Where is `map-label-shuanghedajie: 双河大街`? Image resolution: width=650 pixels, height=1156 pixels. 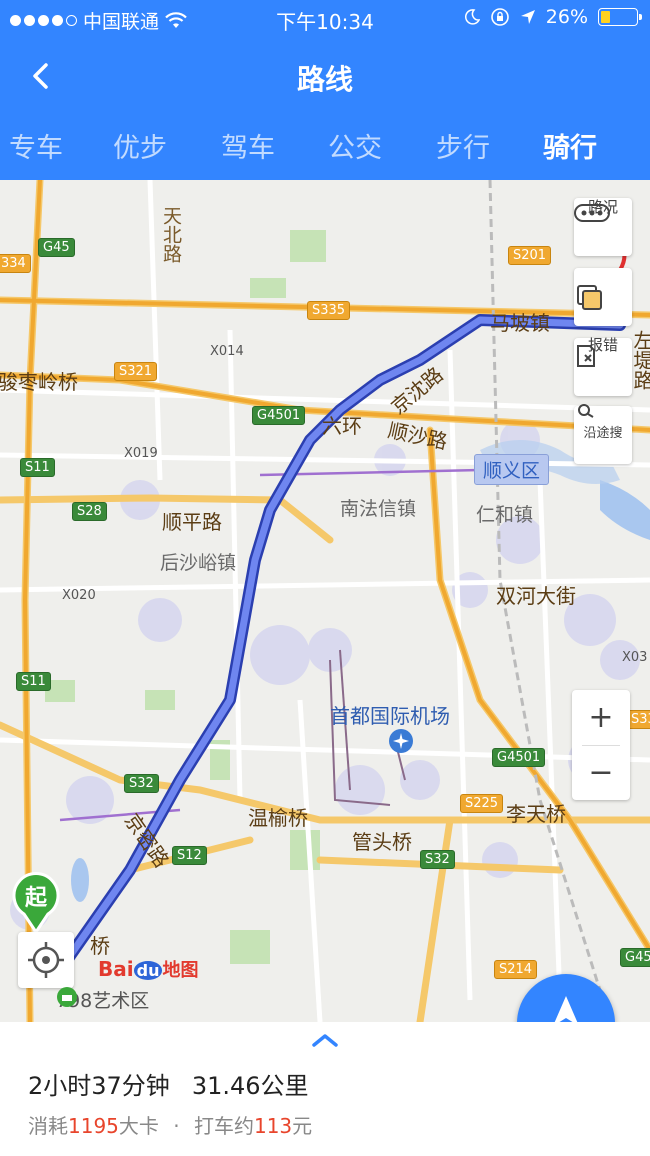
map-label-shuanghedajie: 双河大街 is located at coordinates (536, 596).